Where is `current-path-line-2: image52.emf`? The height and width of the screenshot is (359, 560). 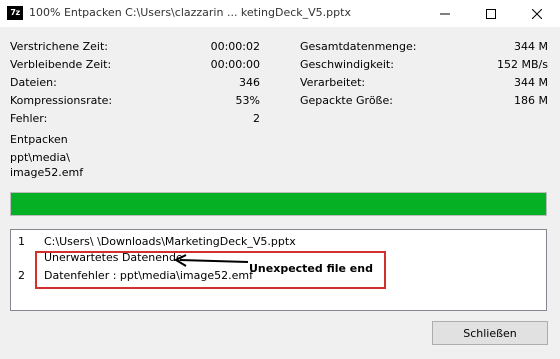
current-path-line-2: image52.emf is located at coordinates (47, 172).